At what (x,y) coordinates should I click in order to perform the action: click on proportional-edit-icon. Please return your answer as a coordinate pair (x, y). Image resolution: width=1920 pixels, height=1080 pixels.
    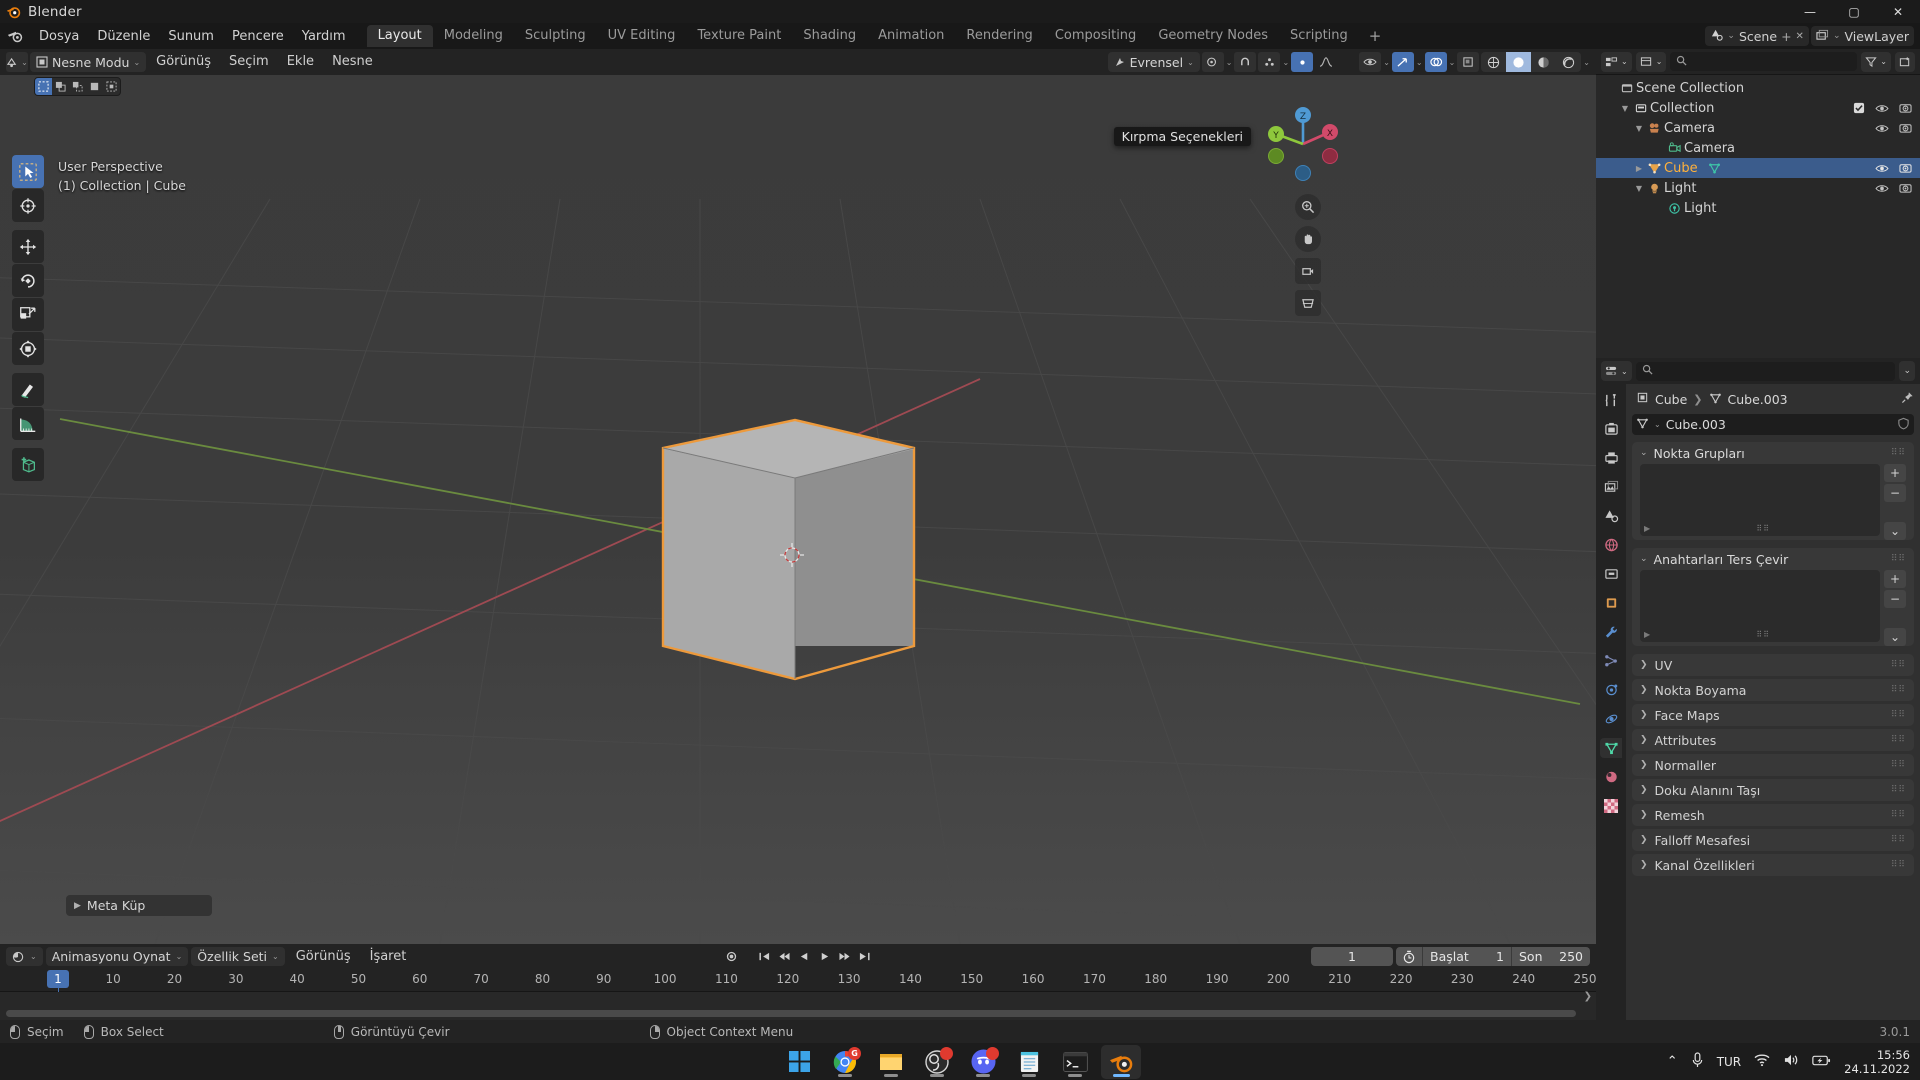
    Looking at the image, I should click on (1302, 62).